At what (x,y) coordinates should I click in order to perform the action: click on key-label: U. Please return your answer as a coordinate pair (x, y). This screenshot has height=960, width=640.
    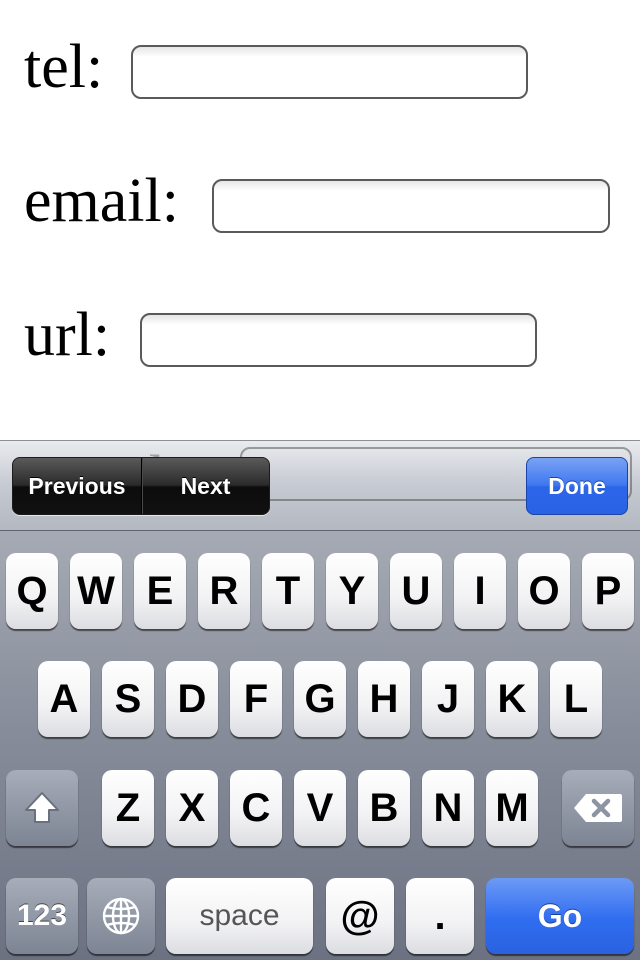
    Looking at the image, I should click on (416, 590).